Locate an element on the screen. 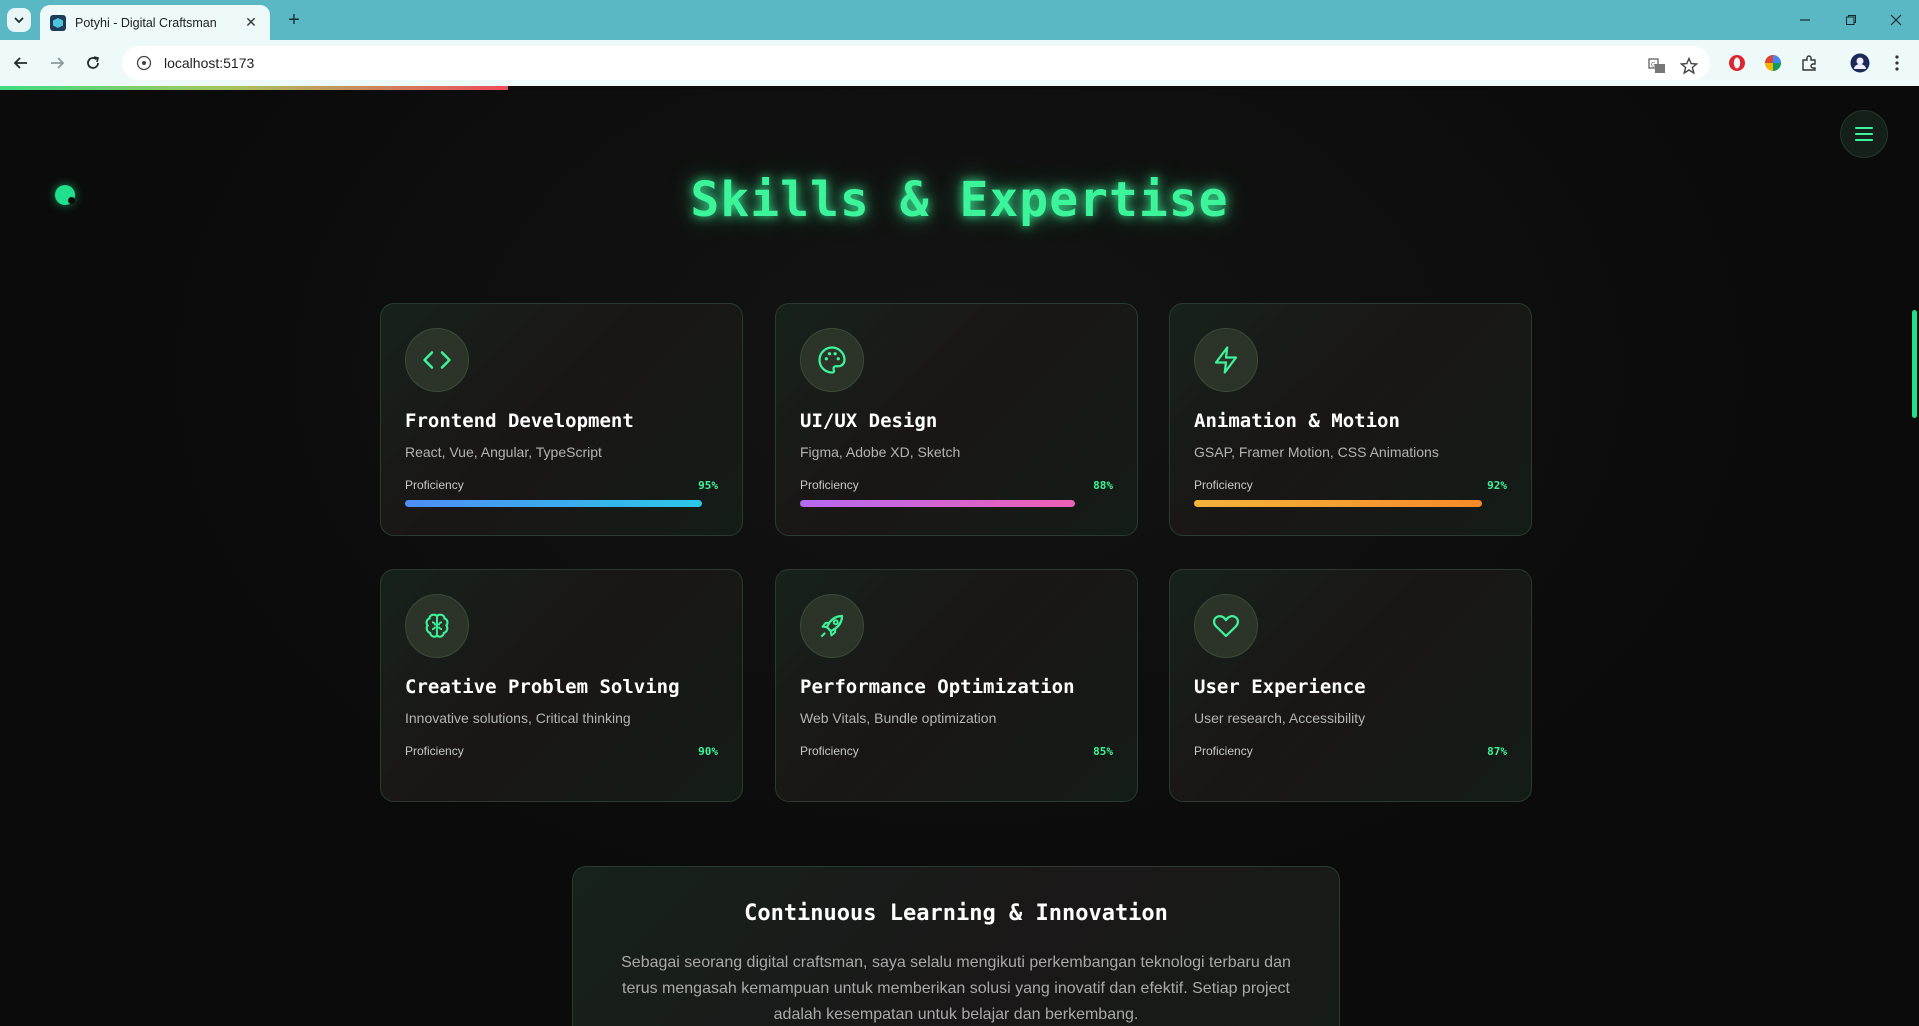 The image size is (1919, 1026). skill-name: Frontend Development is located at coordinates (519, 421).